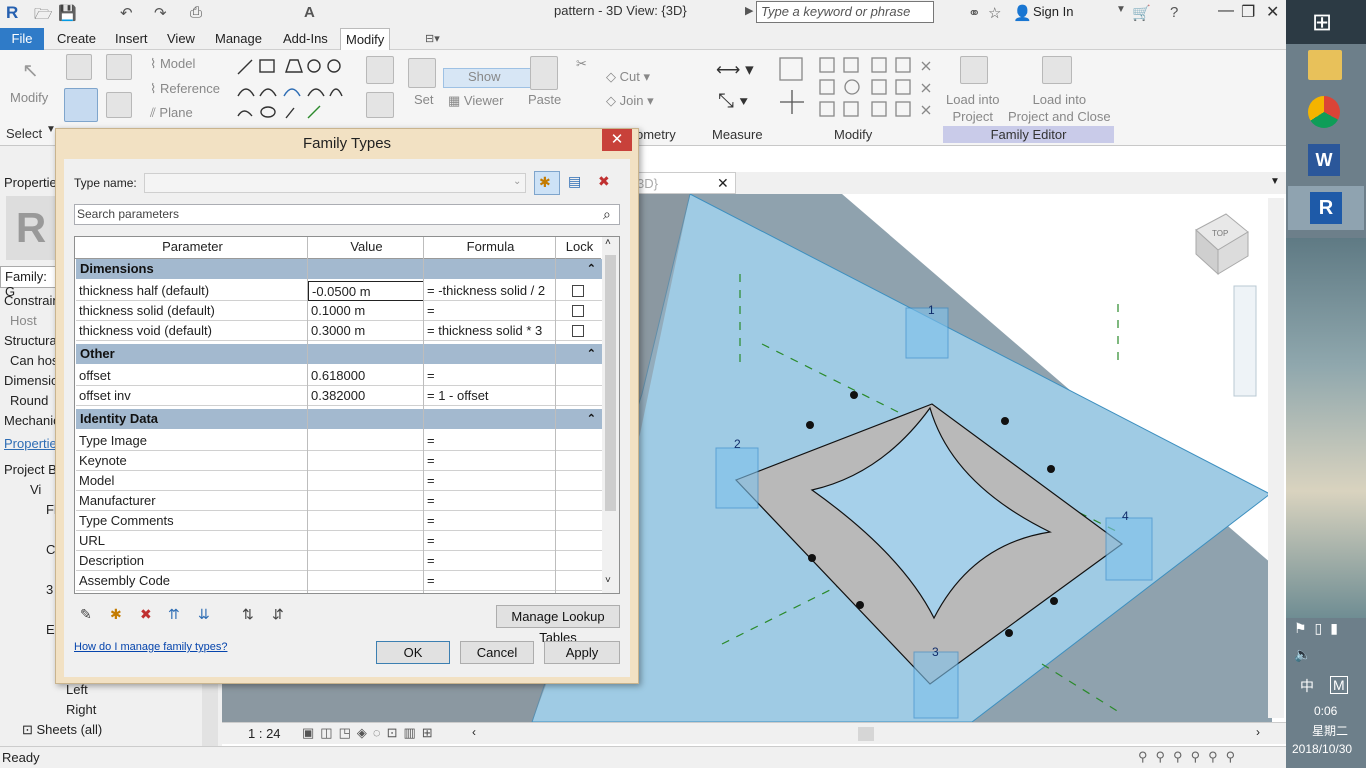 Image resolution: width=1366 pixels, height=768 pixels. What do you see at coordinates (204, 614) in the screenshot?
I see `move-down-icon: ⇊` at bounding box center [204, 614].